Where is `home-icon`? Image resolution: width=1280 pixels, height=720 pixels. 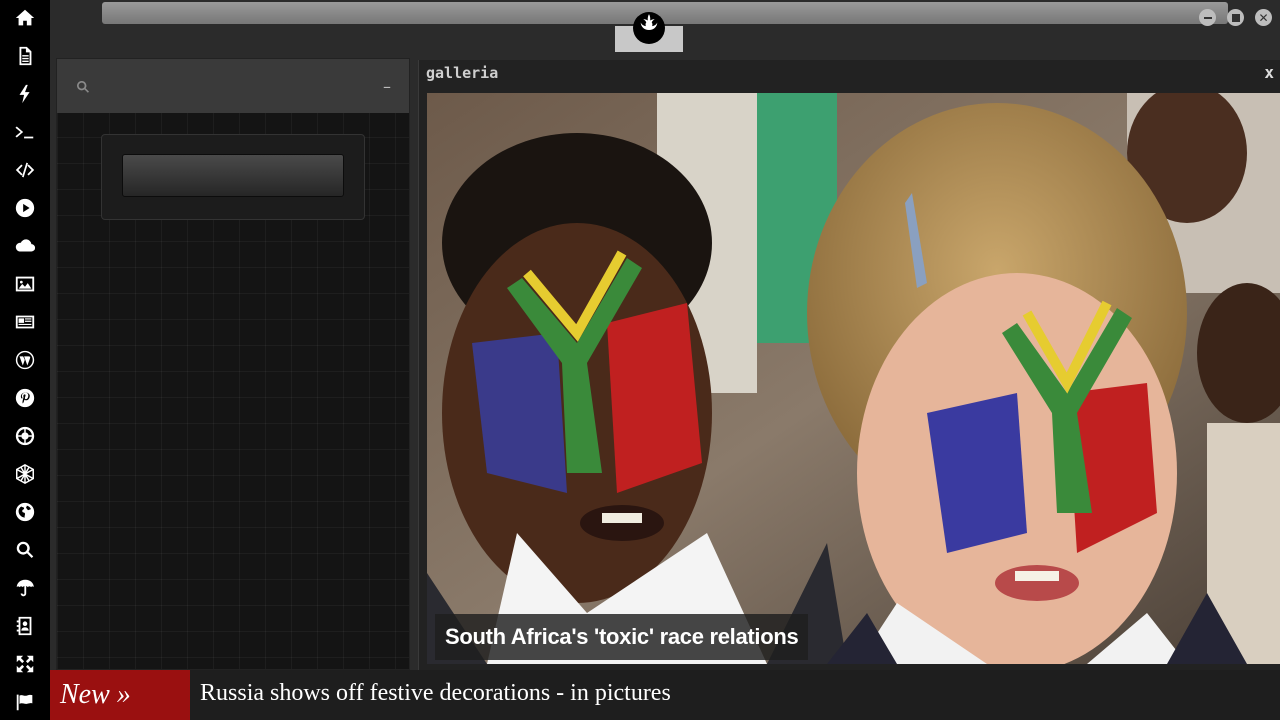 home-icon is located at coordinates (25, 17).